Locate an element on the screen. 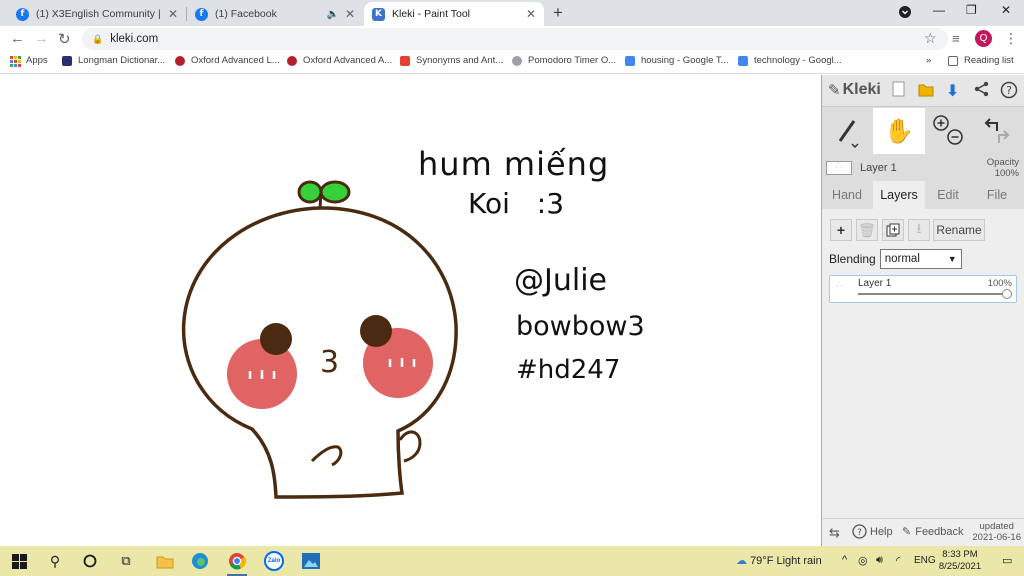 This screenshot has height=576, width=1024. feedback-link: ✎ Feedback is located at coordinates (933, 532).